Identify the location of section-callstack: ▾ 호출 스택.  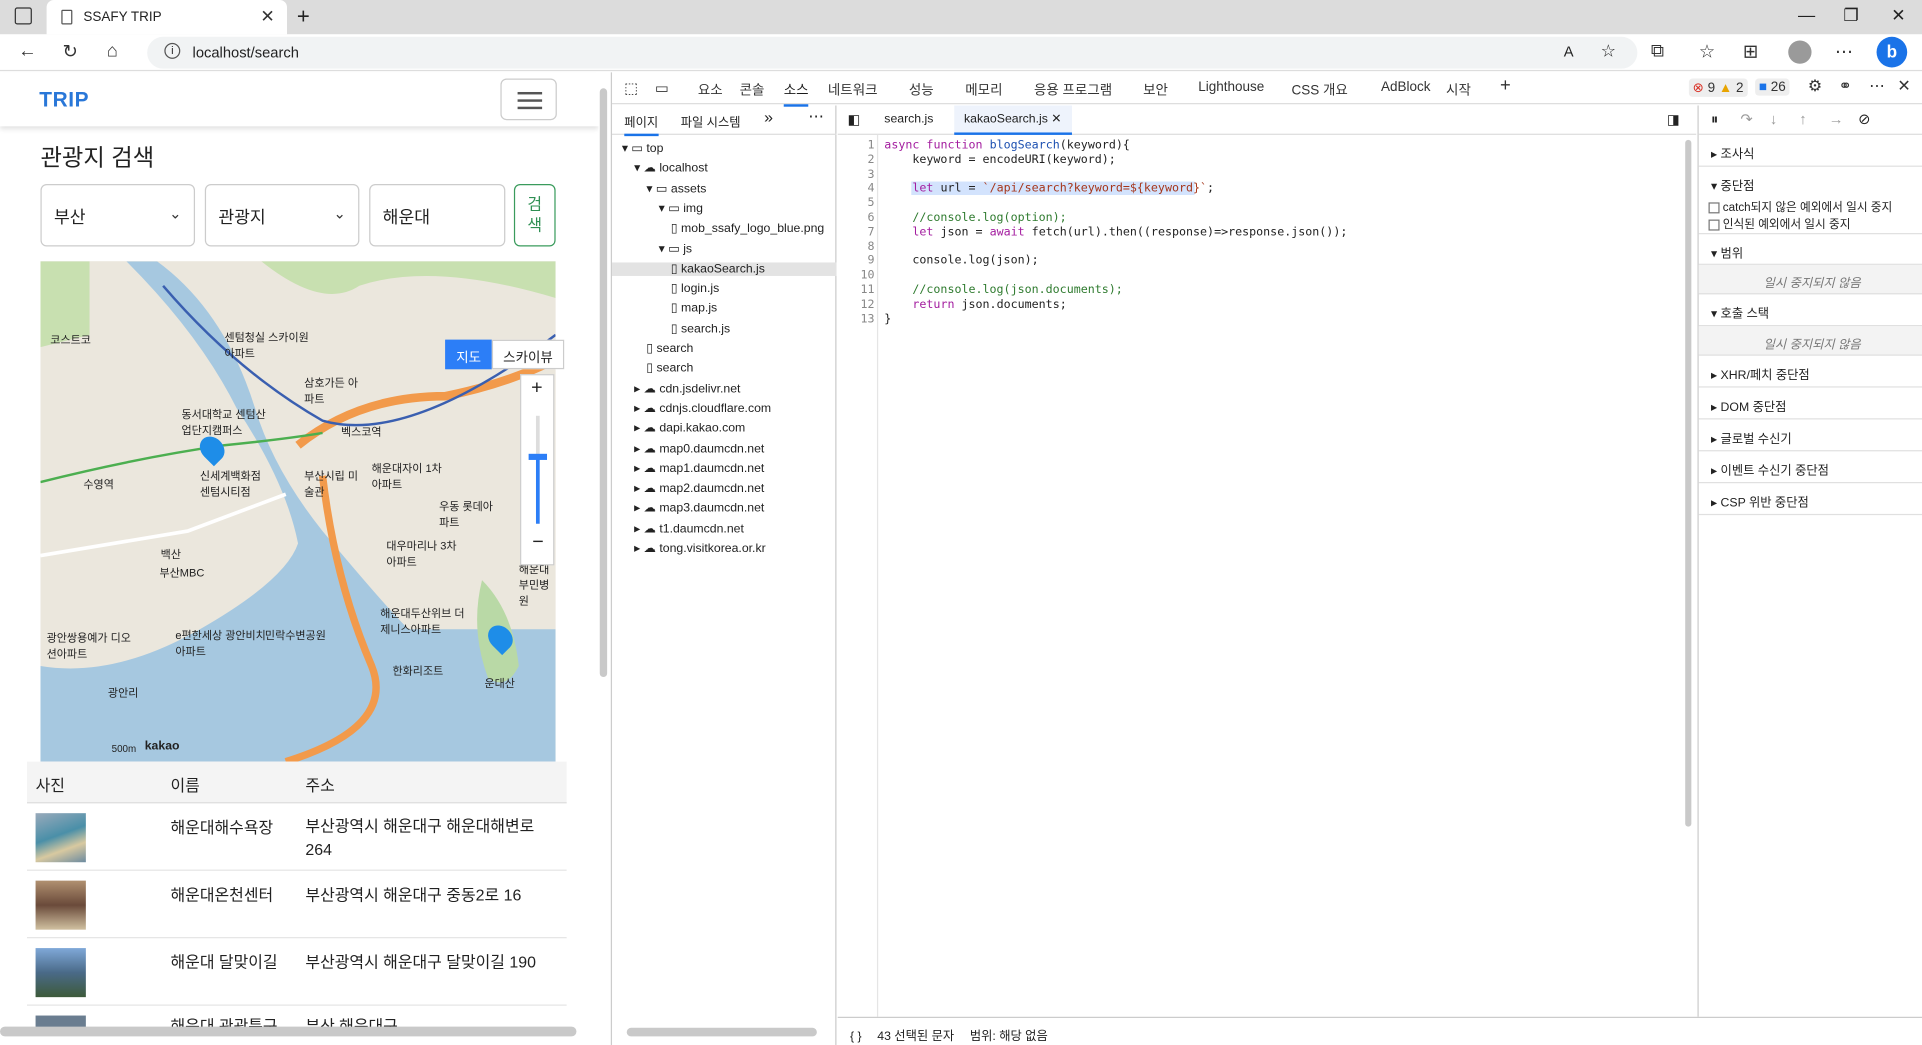
(1810, 310).